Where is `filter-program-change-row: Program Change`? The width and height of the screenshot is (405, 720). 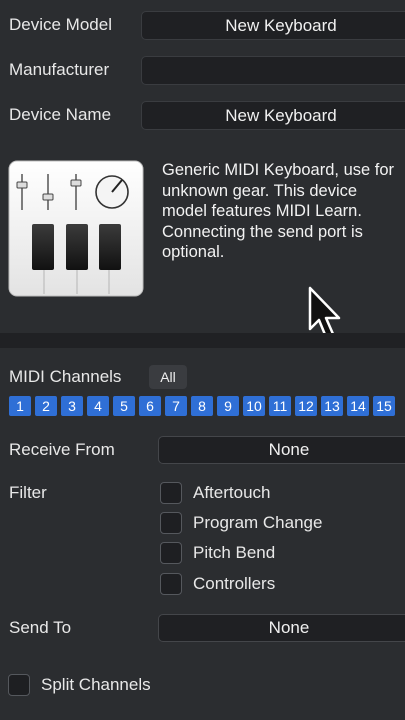 filter-program-change-row: Program Change is located at coordinates (241, 523).